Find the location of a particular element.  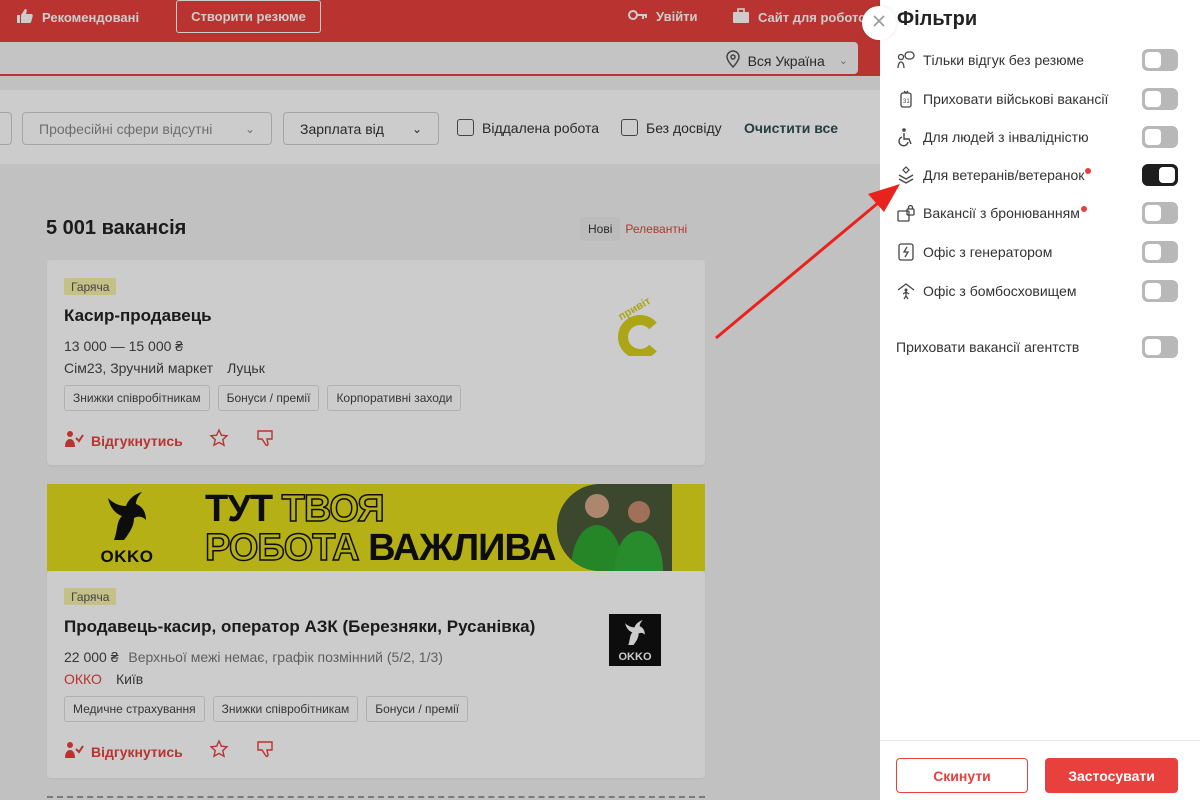

filter-bomb-shelter: Офіс з бомбосховищем is located at coordinates (1037, 291).